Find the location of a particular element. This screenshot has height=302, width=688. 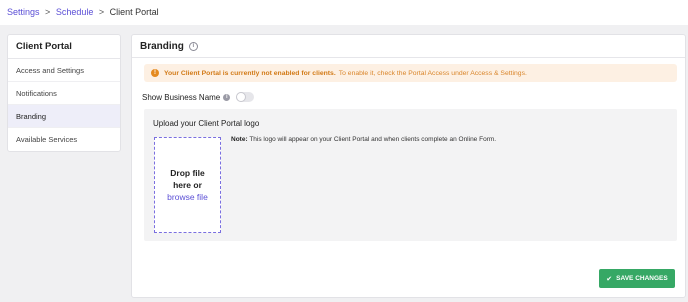

breadcrumb: Settings > Schedule > Client Portal is located at coordinates (344, 12).